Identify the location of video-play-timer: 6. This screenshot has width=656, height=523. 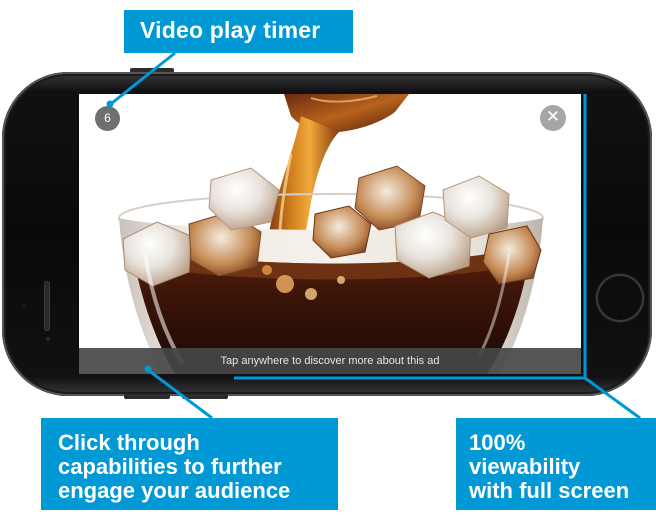
(107, 118).